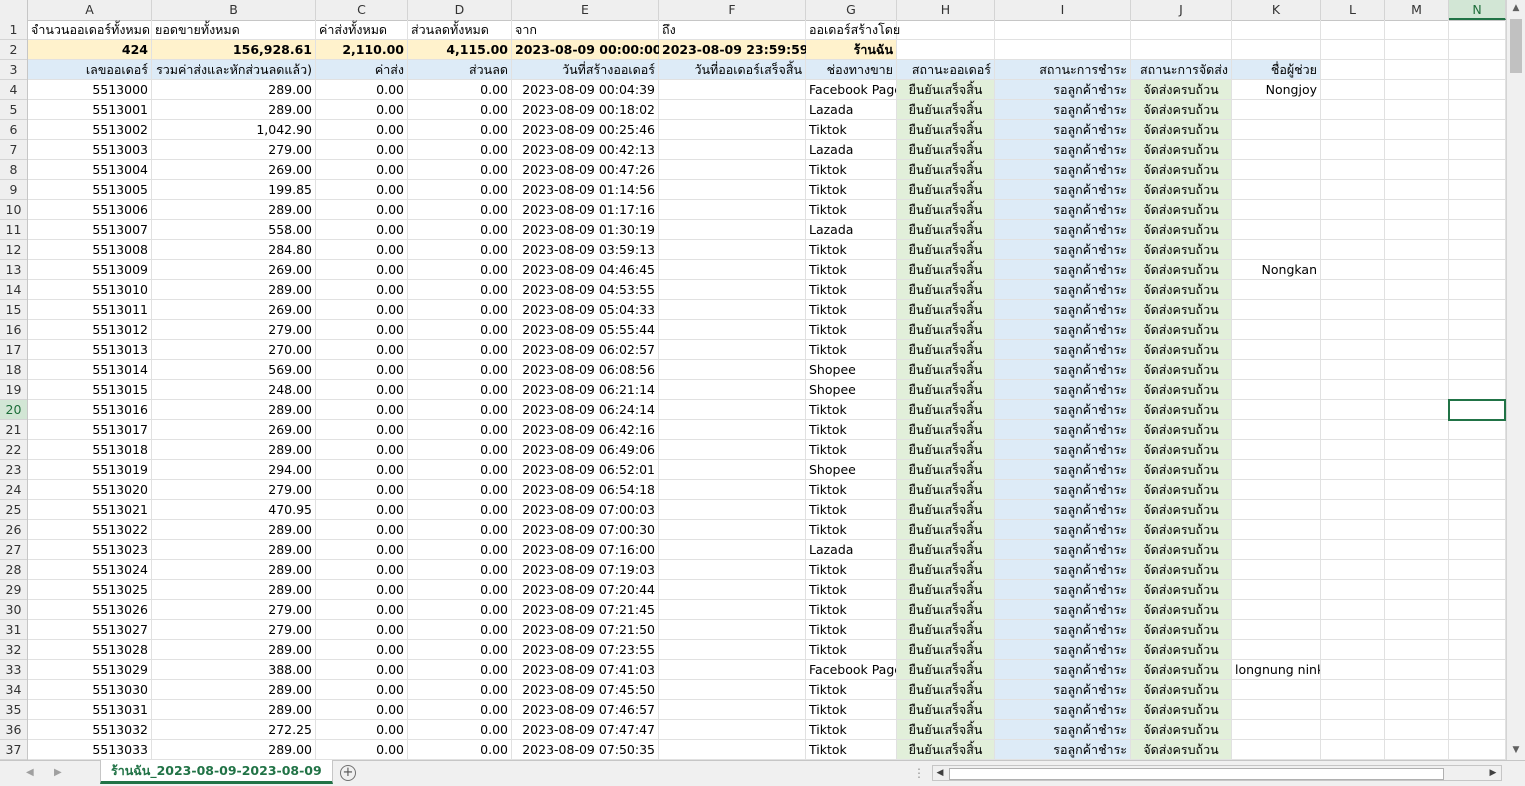 The height and width of the screenshot is (786, 1525). What do you see at coordinates (940, 773) in the screenshot?
I see `scroll-left-icon: ◀` at bounding box center [940, 773].